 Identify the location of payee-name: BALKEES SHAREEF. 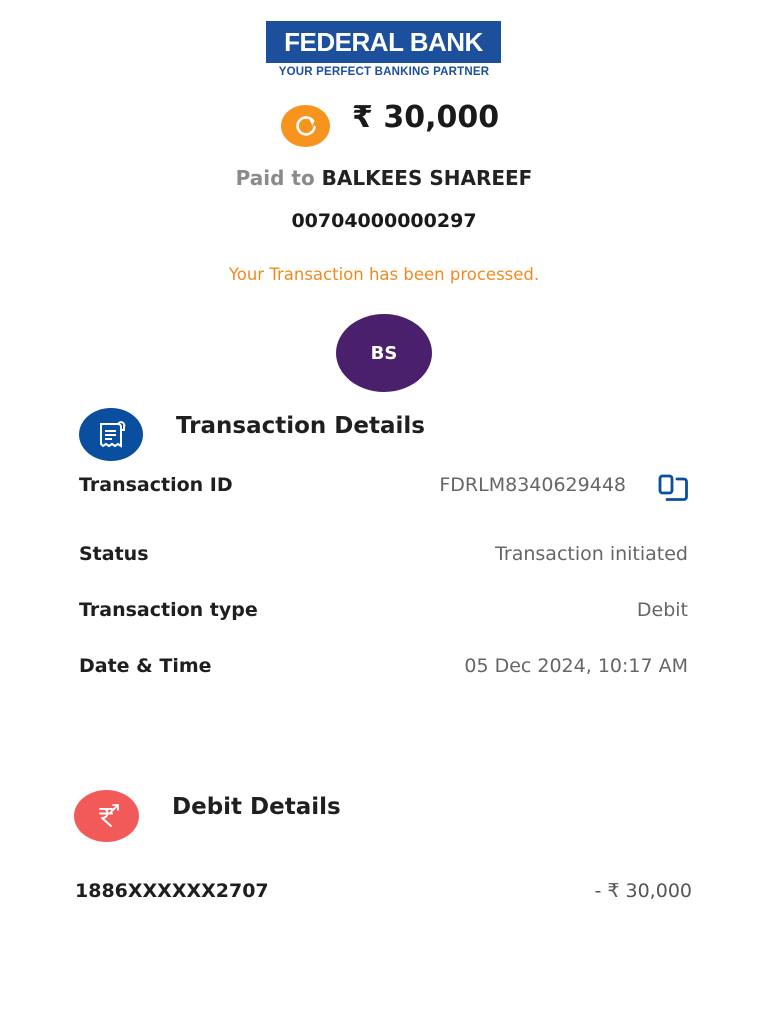
(427, 178).